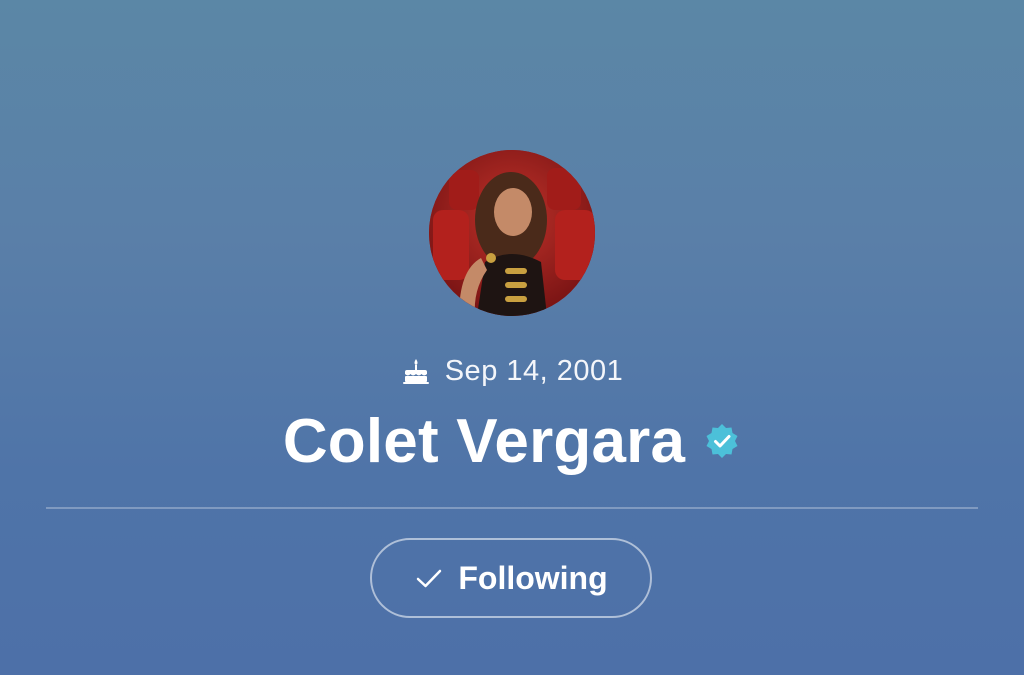 The height and width of the screenshot is (675, 1024). Describe the element at coordinates (534, 370) in the screenshot. I see `birthday-date: Sep 14, 2001` at that location.